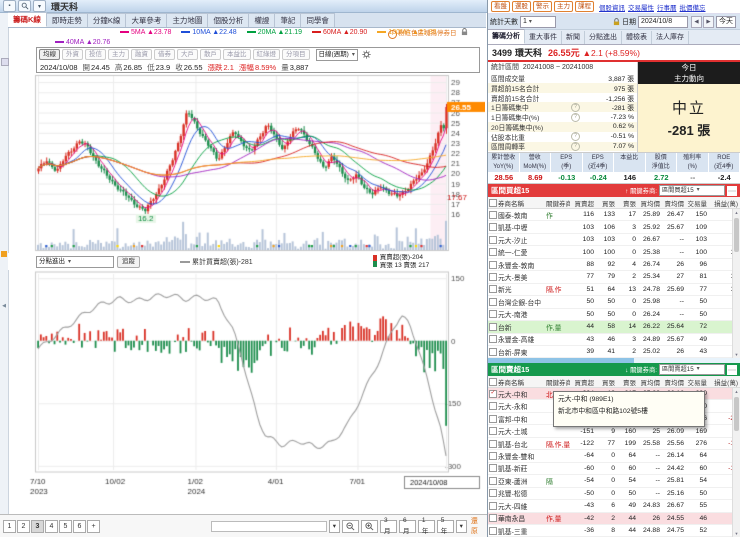 This screenshot has height=537, width=740. What do you see at coordinates (187, 54) in the screenshot?
I see `overlay-chip: 大戶` at bounding box center [187, 54].